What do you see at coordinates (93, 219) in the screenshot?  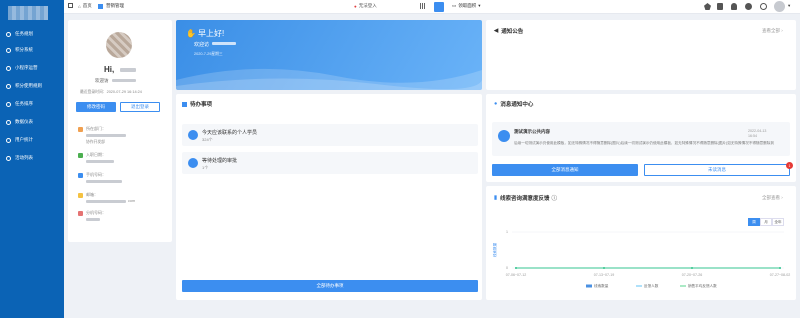 I see `extension-value` at bounding box center [93, 219].